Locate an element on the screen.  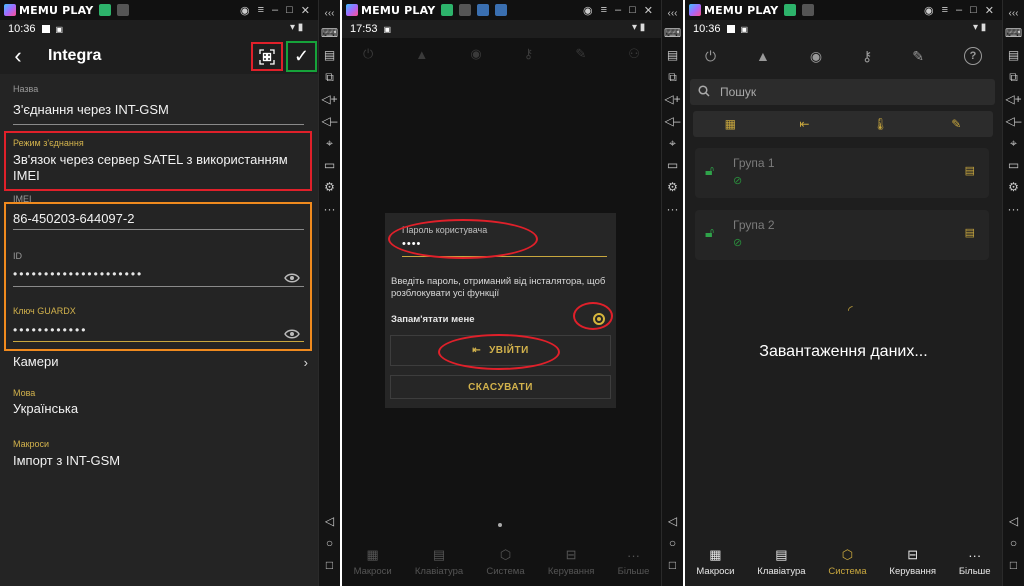
imei-field: 86-450203-644097-2 is located at coordinates (73, 218).